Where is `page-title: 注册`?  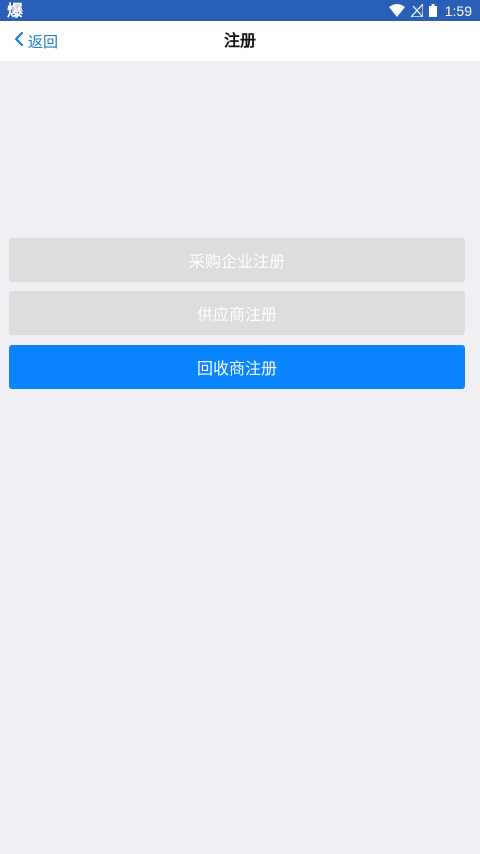 page-title: 注册 is located at coordinates (239, 40).